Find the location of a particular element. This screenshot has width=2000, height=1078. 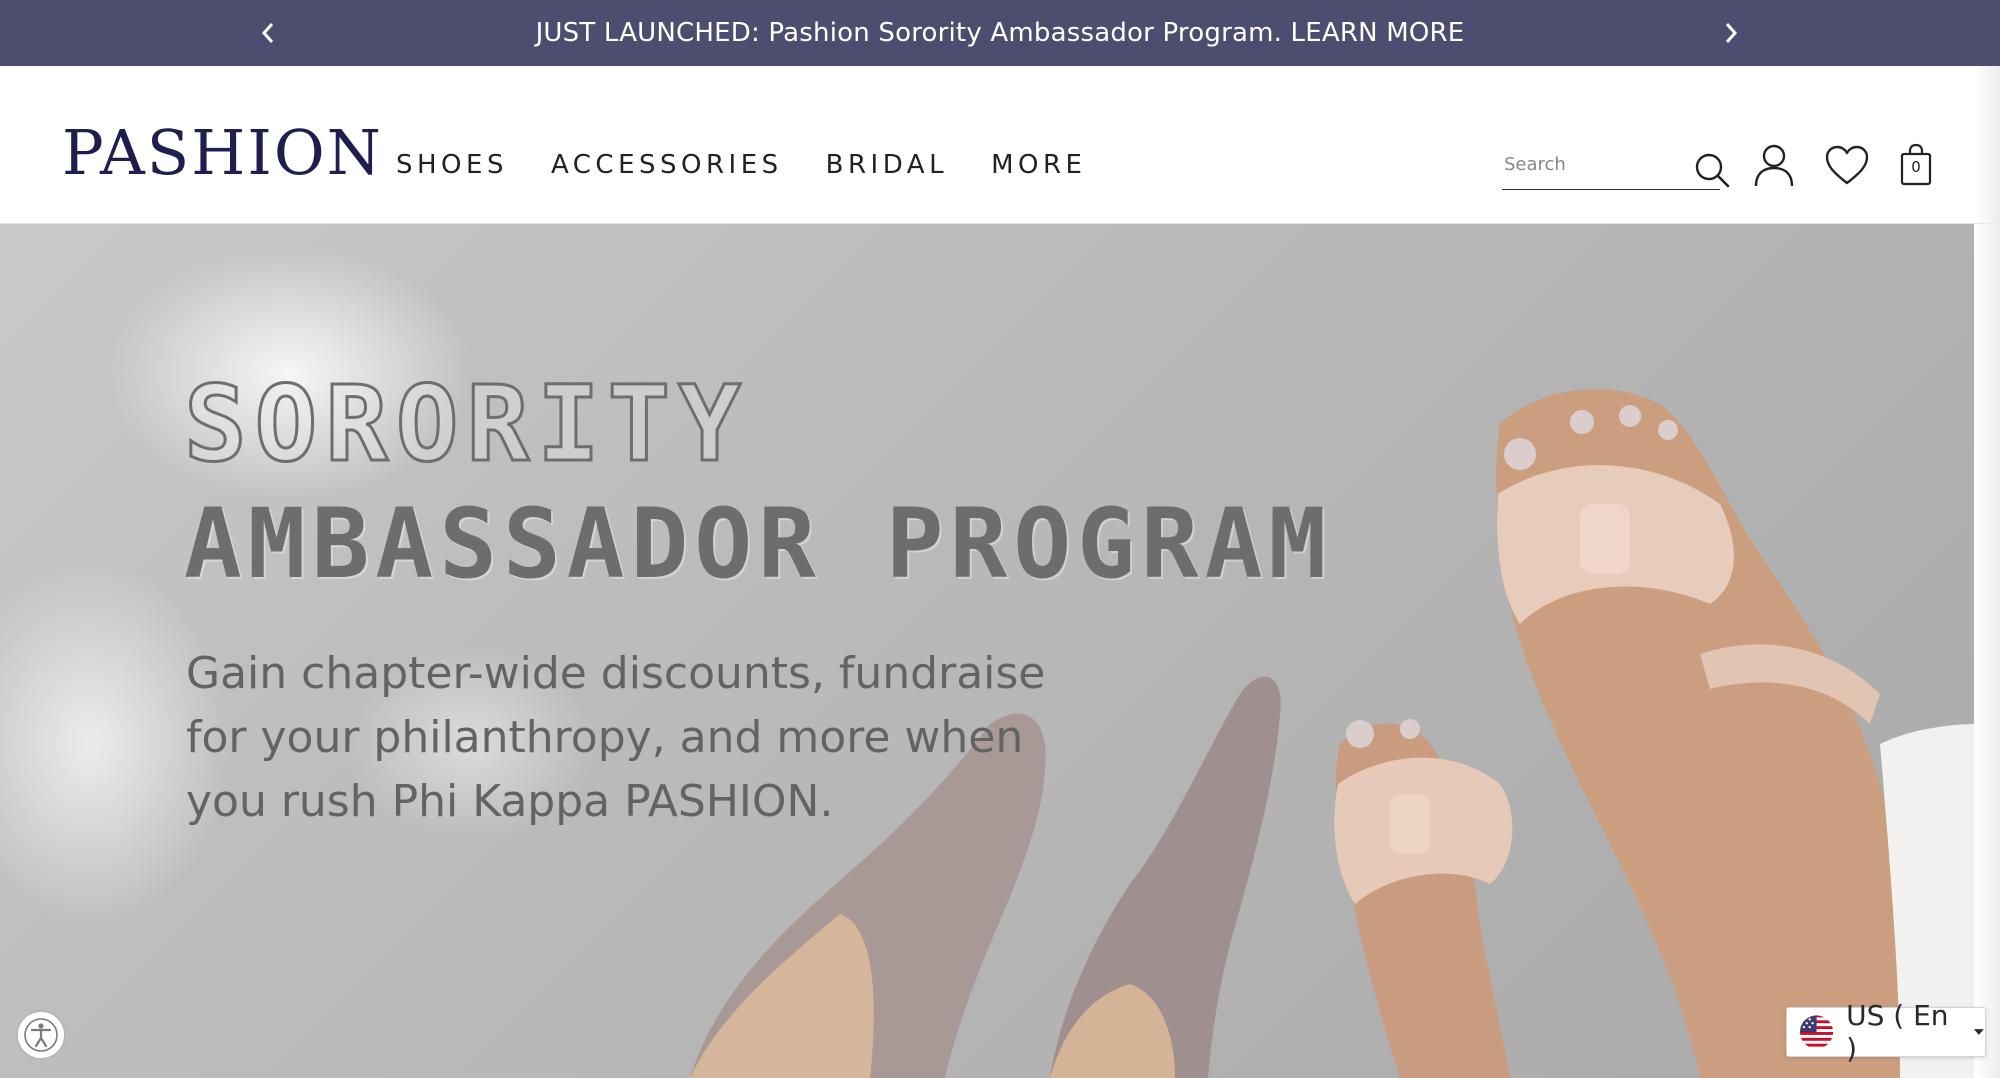

search-icon is located at coordinates (1712, 170).